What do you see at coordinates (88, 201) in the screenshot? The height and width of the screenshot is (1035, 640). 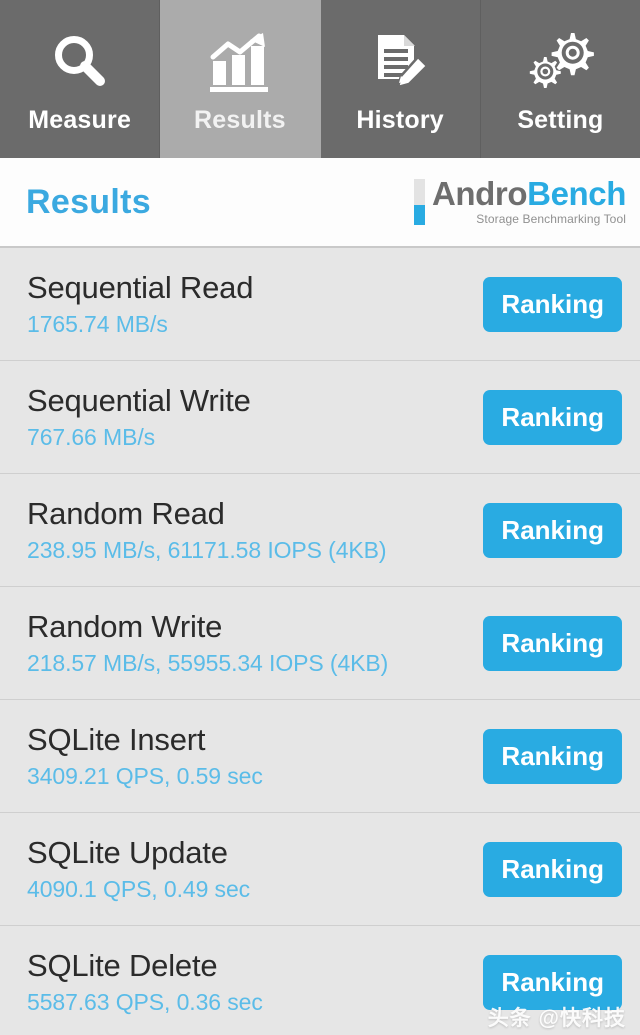 I see `page-title: Results` at bounding box center [88, 201].